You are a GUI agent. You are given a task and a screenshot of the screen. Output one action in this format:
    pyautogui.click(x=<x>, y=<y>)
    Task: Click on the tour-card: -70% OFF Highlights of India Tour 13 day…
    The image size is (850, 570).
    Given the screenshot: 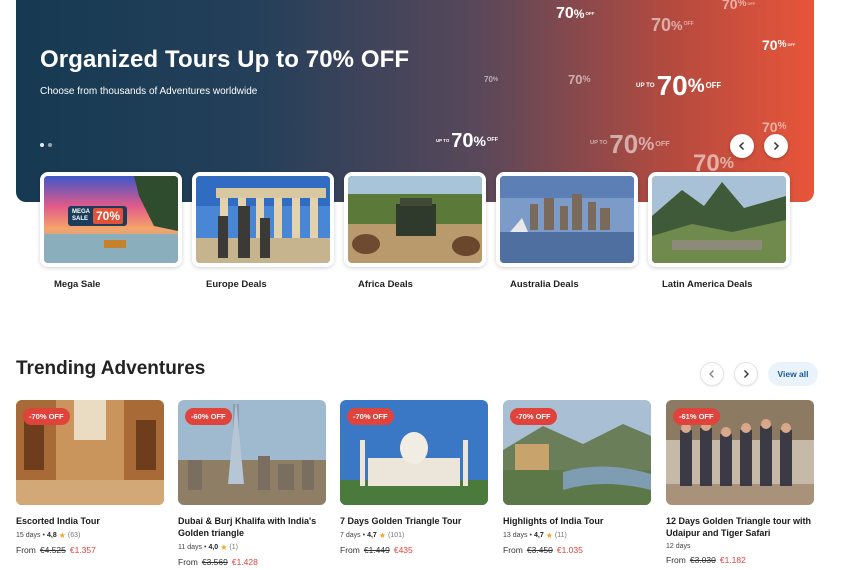 What is the action you would take?
    pyautogui.click(x=577, y=477)
    